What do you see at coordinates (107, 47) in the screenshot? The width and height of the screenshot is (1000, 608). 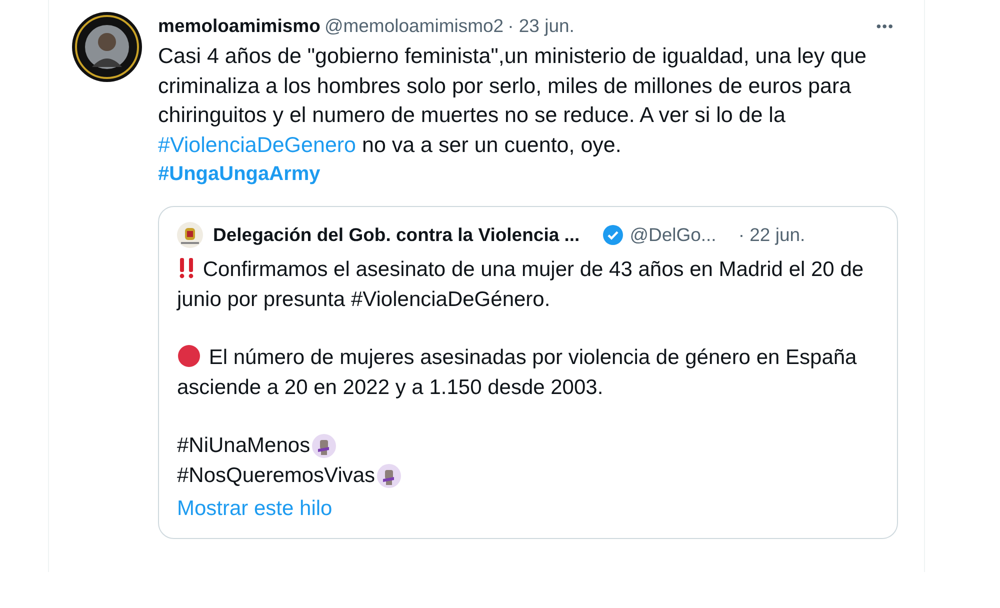 I see `avatar` at bounding box center [107, 47].